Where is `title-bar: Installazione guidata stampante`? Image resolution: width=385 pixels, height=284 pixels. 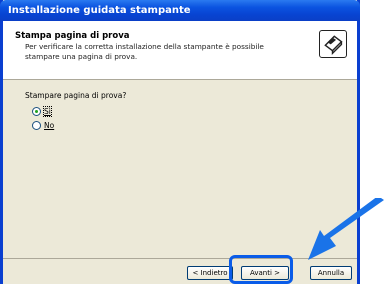
title-bar: Installazione guidata stampante is located at coordinates (180, 10).